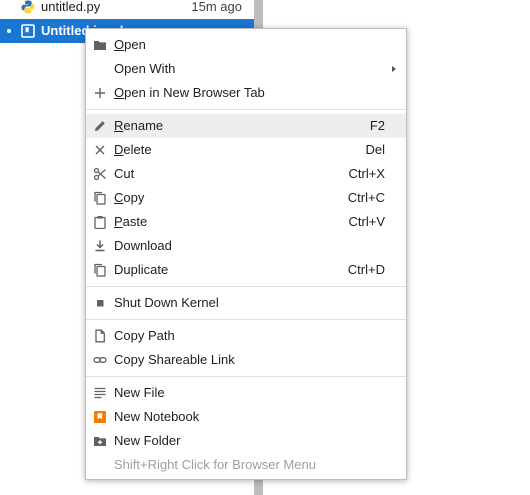  What do you see at coordinates (246, 69) in the screenshot?
I see `menu-item-open-with: Open With` at bounding box center [246, 69].